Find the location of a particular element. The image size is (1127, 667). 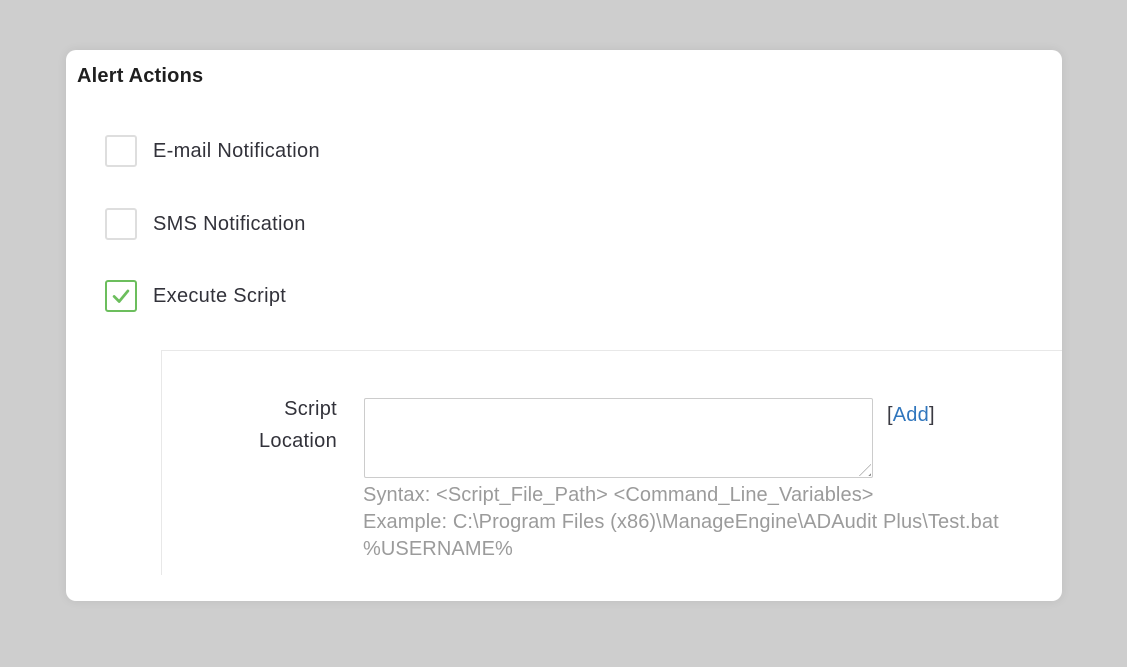

checkbox-row-email-notification: E-mail Notification is located at coordinates (212, 151).